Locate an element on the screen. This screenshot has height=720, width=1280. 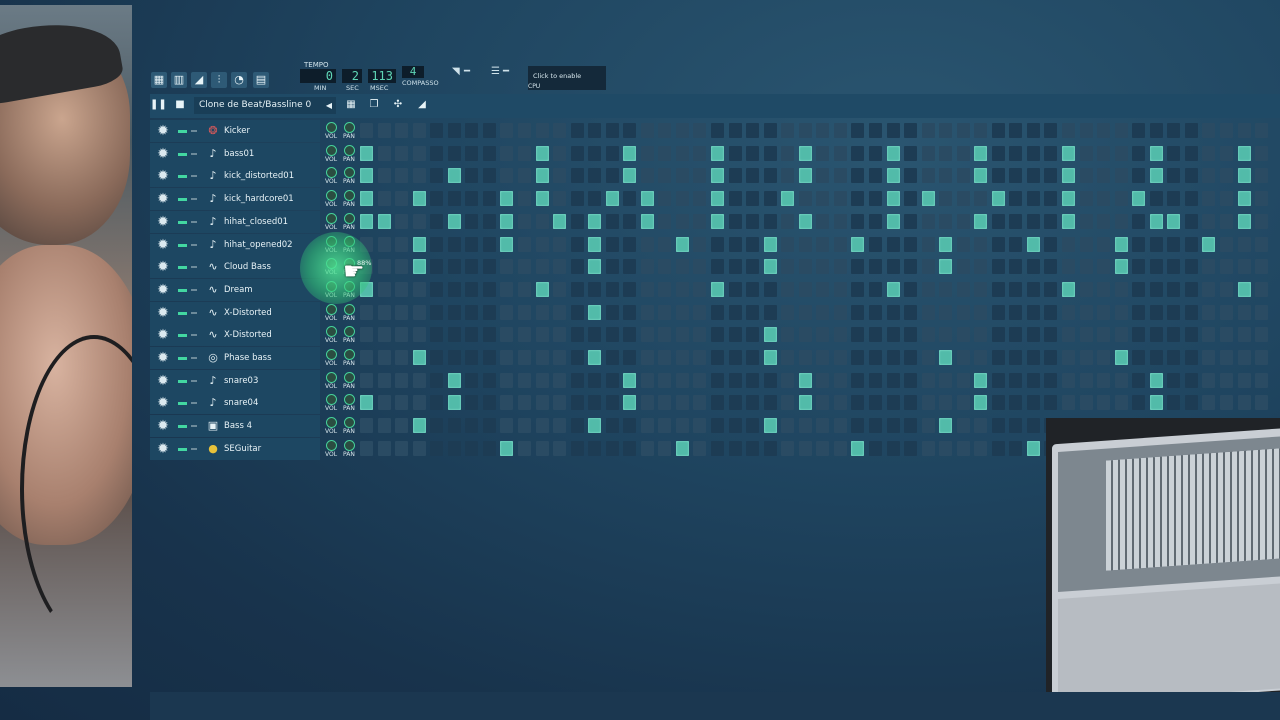
channel-name-button: hihat_opened02 is located at coordinates (258, 245).